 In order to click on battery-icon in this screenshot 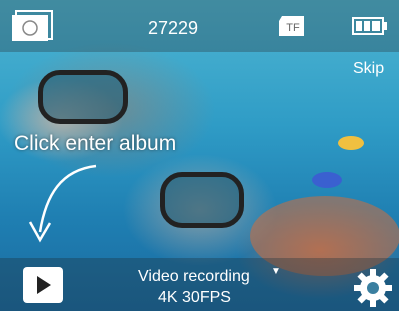, I will do `click(370, 26)`.